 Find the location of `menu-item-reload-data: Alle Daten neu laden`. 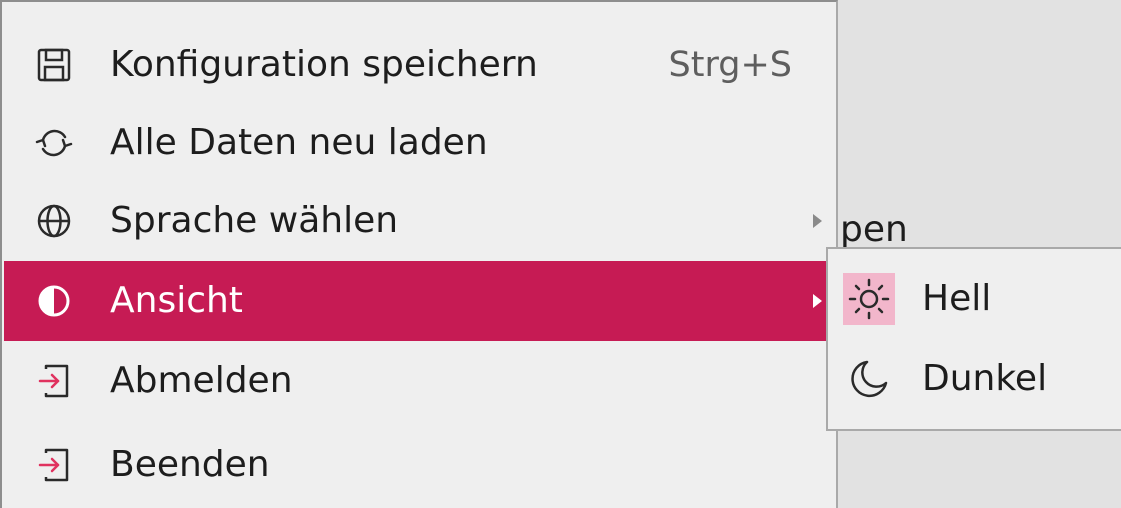

menu-item-reload-data: Alle Daten neu laden is located at coordinates (420, 143).